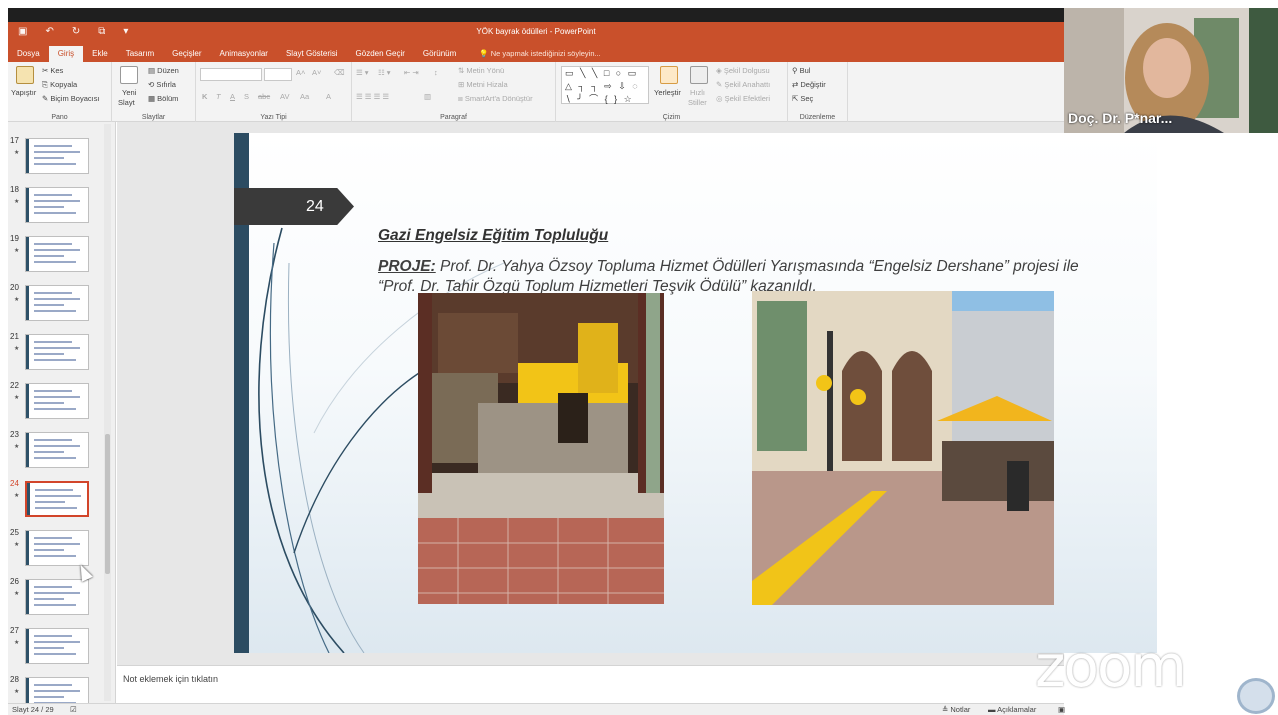 This screenshot has height=715, width=1278. I want to click on thumbnail-number: 23, so click(14, 434).